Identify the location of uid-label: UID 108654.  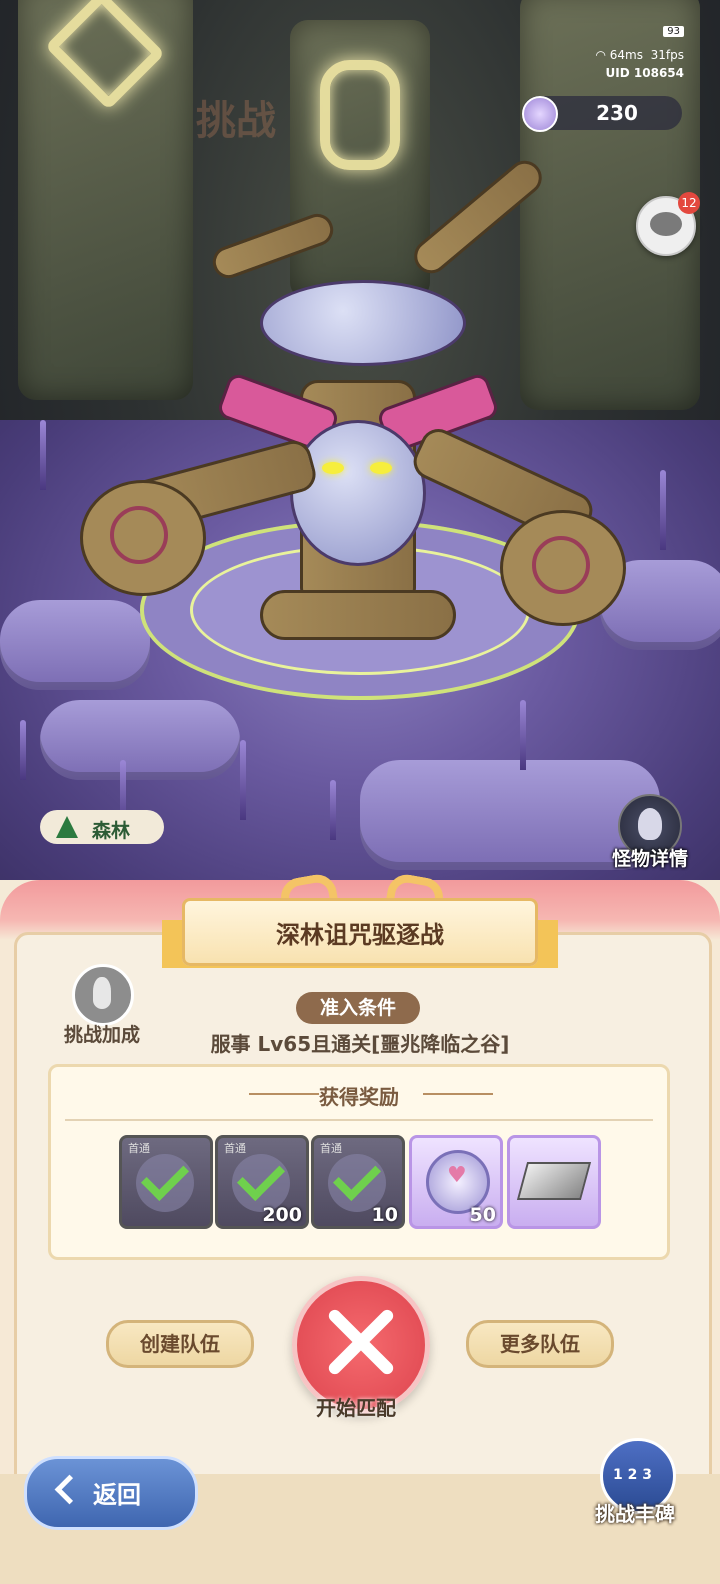
(644, 73).